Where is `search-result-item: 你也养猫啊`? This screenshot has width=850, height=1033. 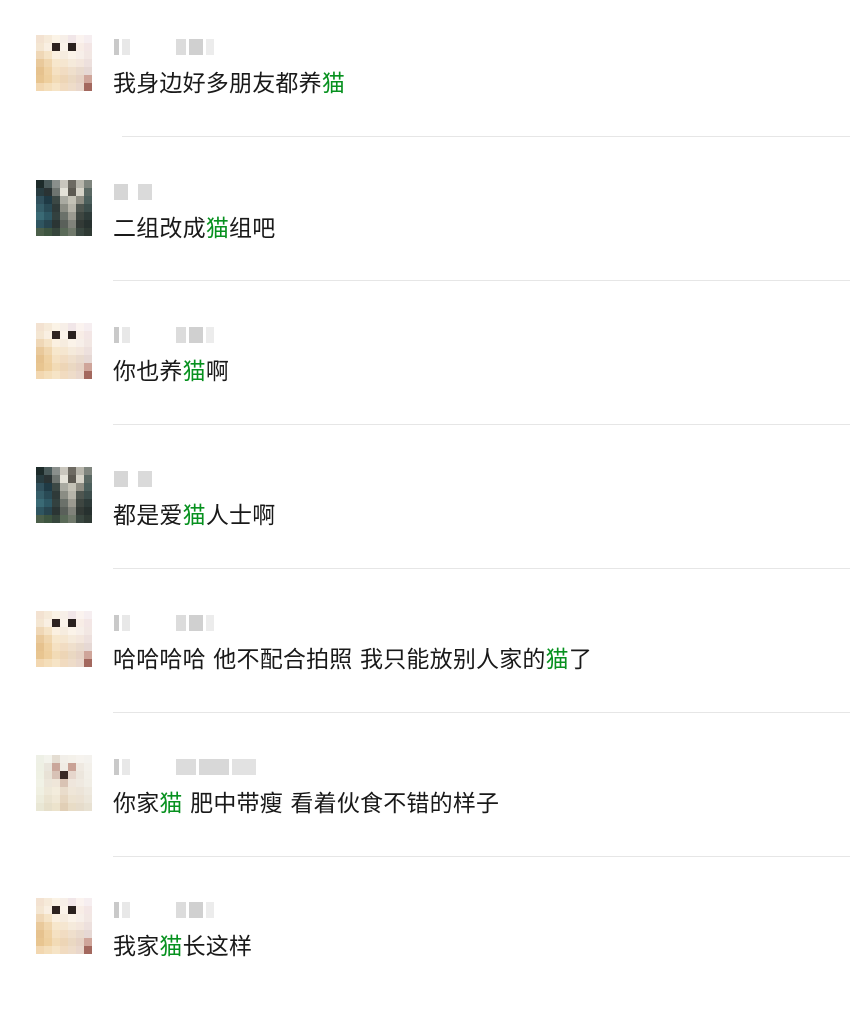 search-result-item: 你也养猫啊 is located at coordinates (425, 388).